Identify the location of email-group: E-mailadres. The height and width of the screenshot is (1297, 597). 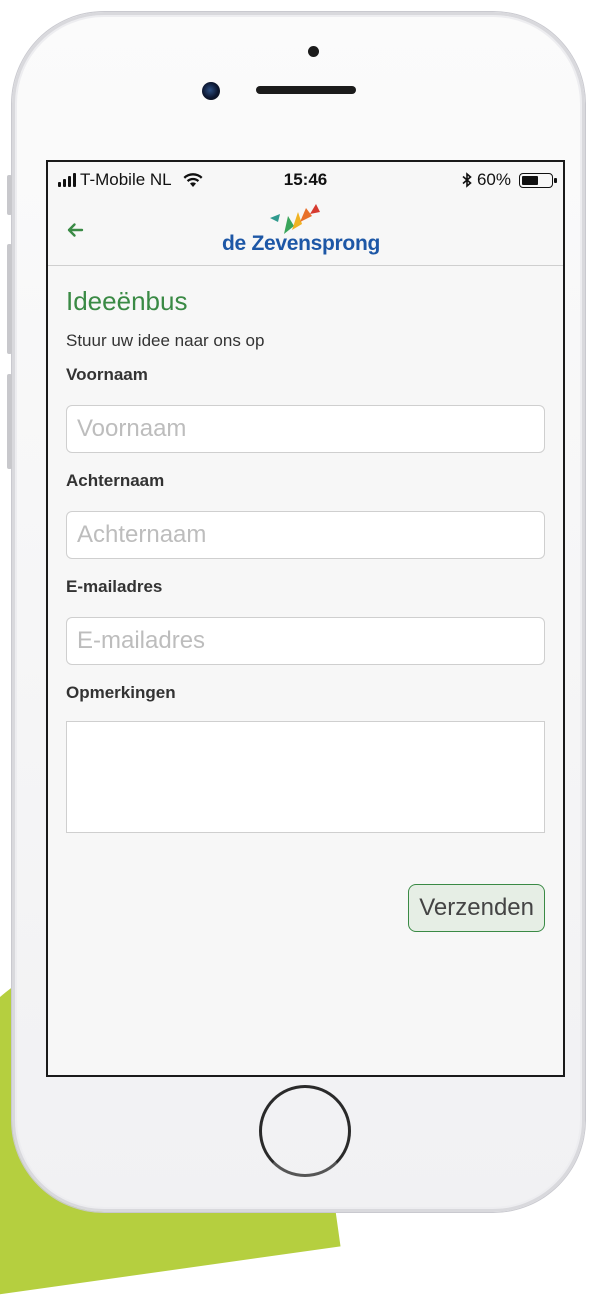
(305, 621).